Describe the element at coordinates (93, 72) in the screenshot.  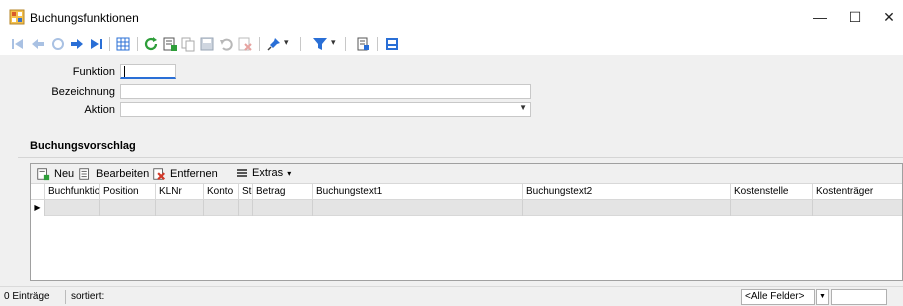
I see `funktion-label: Funktion` at that location.